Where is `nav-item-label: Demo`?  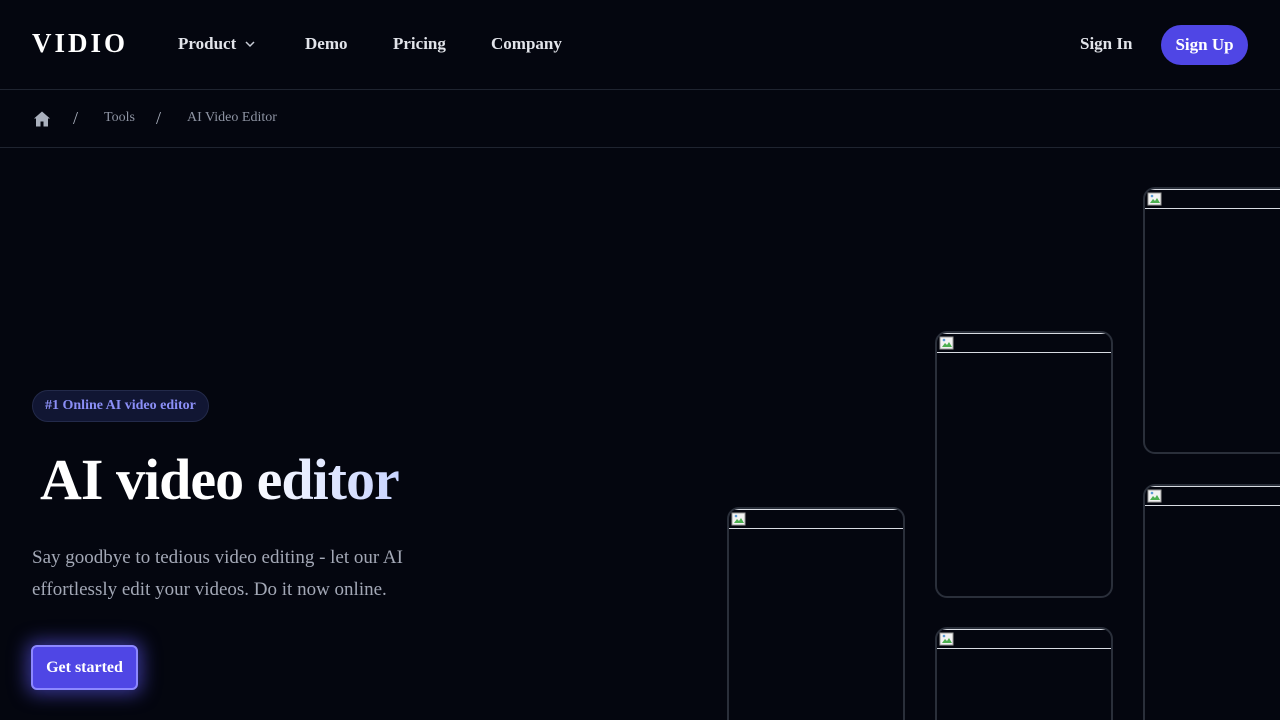 nav-item-label: Demo is located at coordinates (326, 43).